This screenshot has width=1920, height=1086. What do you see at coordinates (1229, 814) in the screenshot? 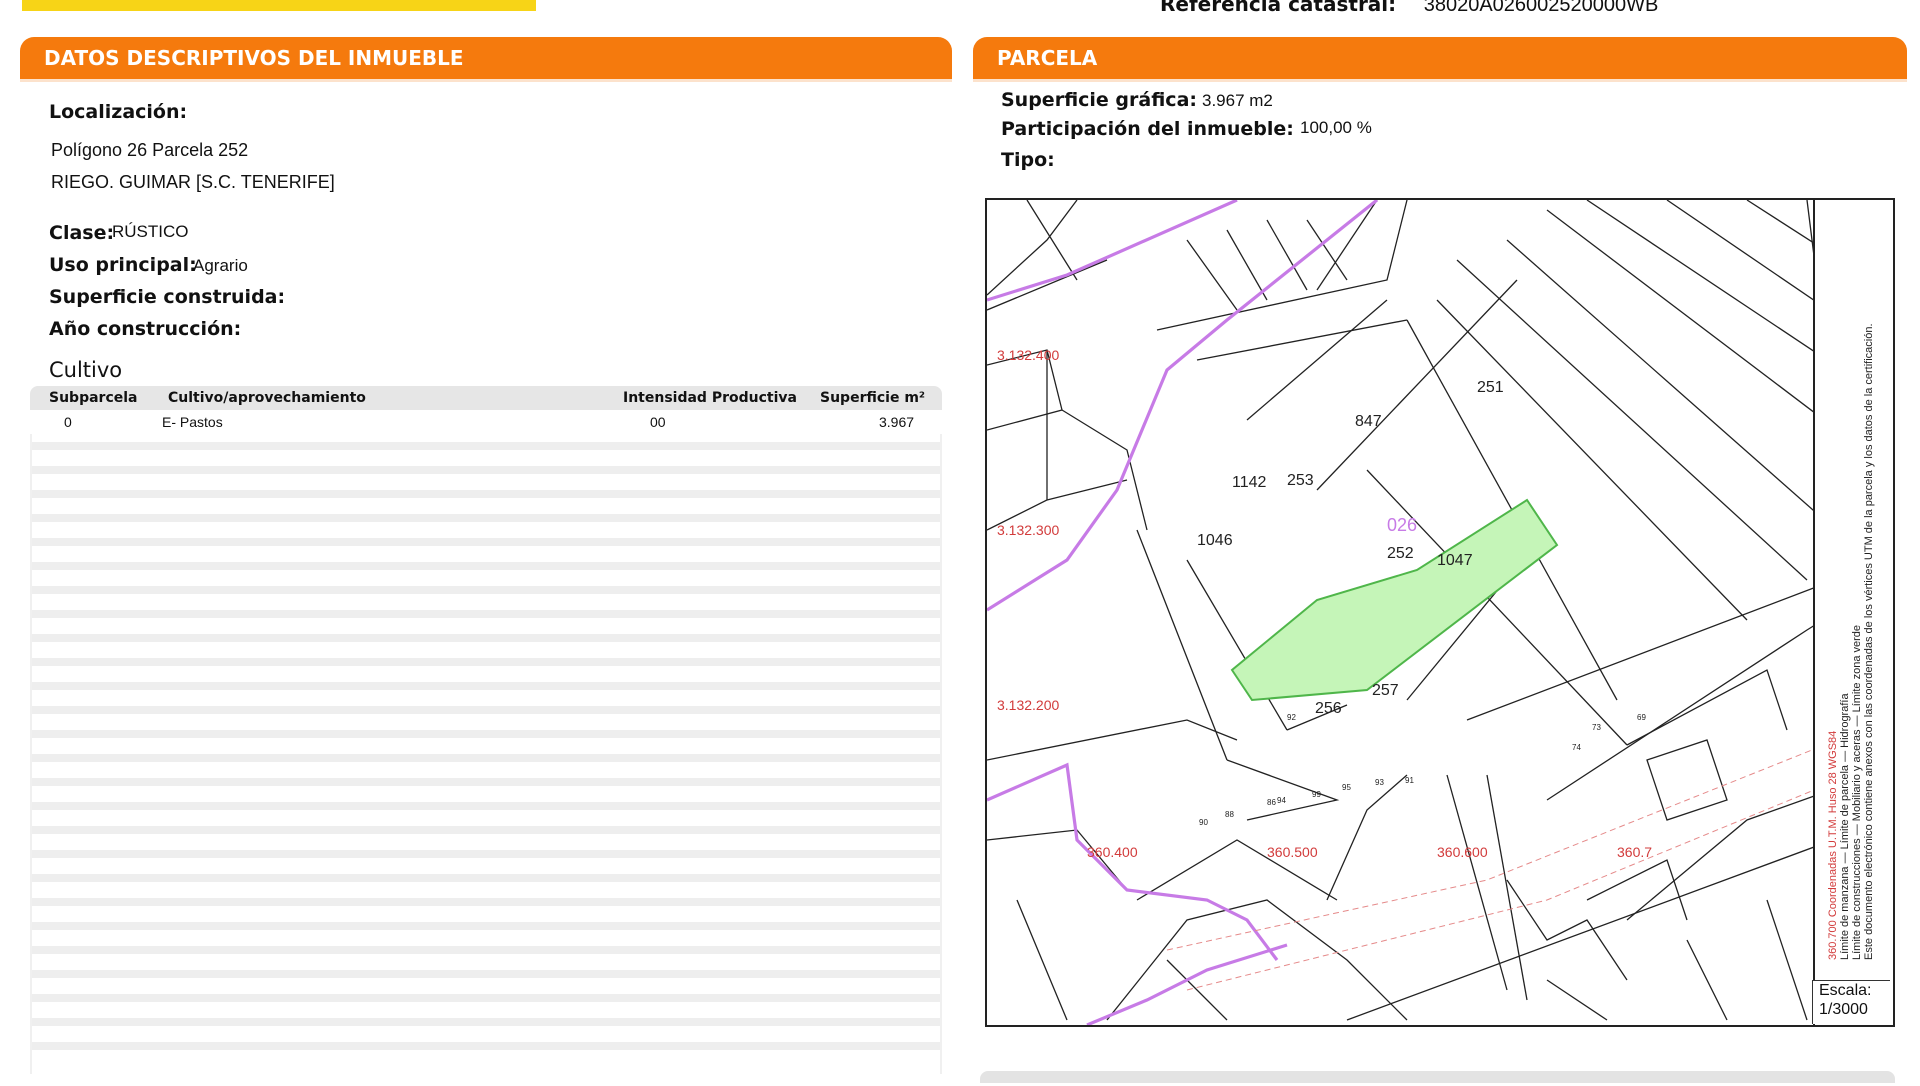
I see `building-number-label: 88` at bounding box center [1229, 814].